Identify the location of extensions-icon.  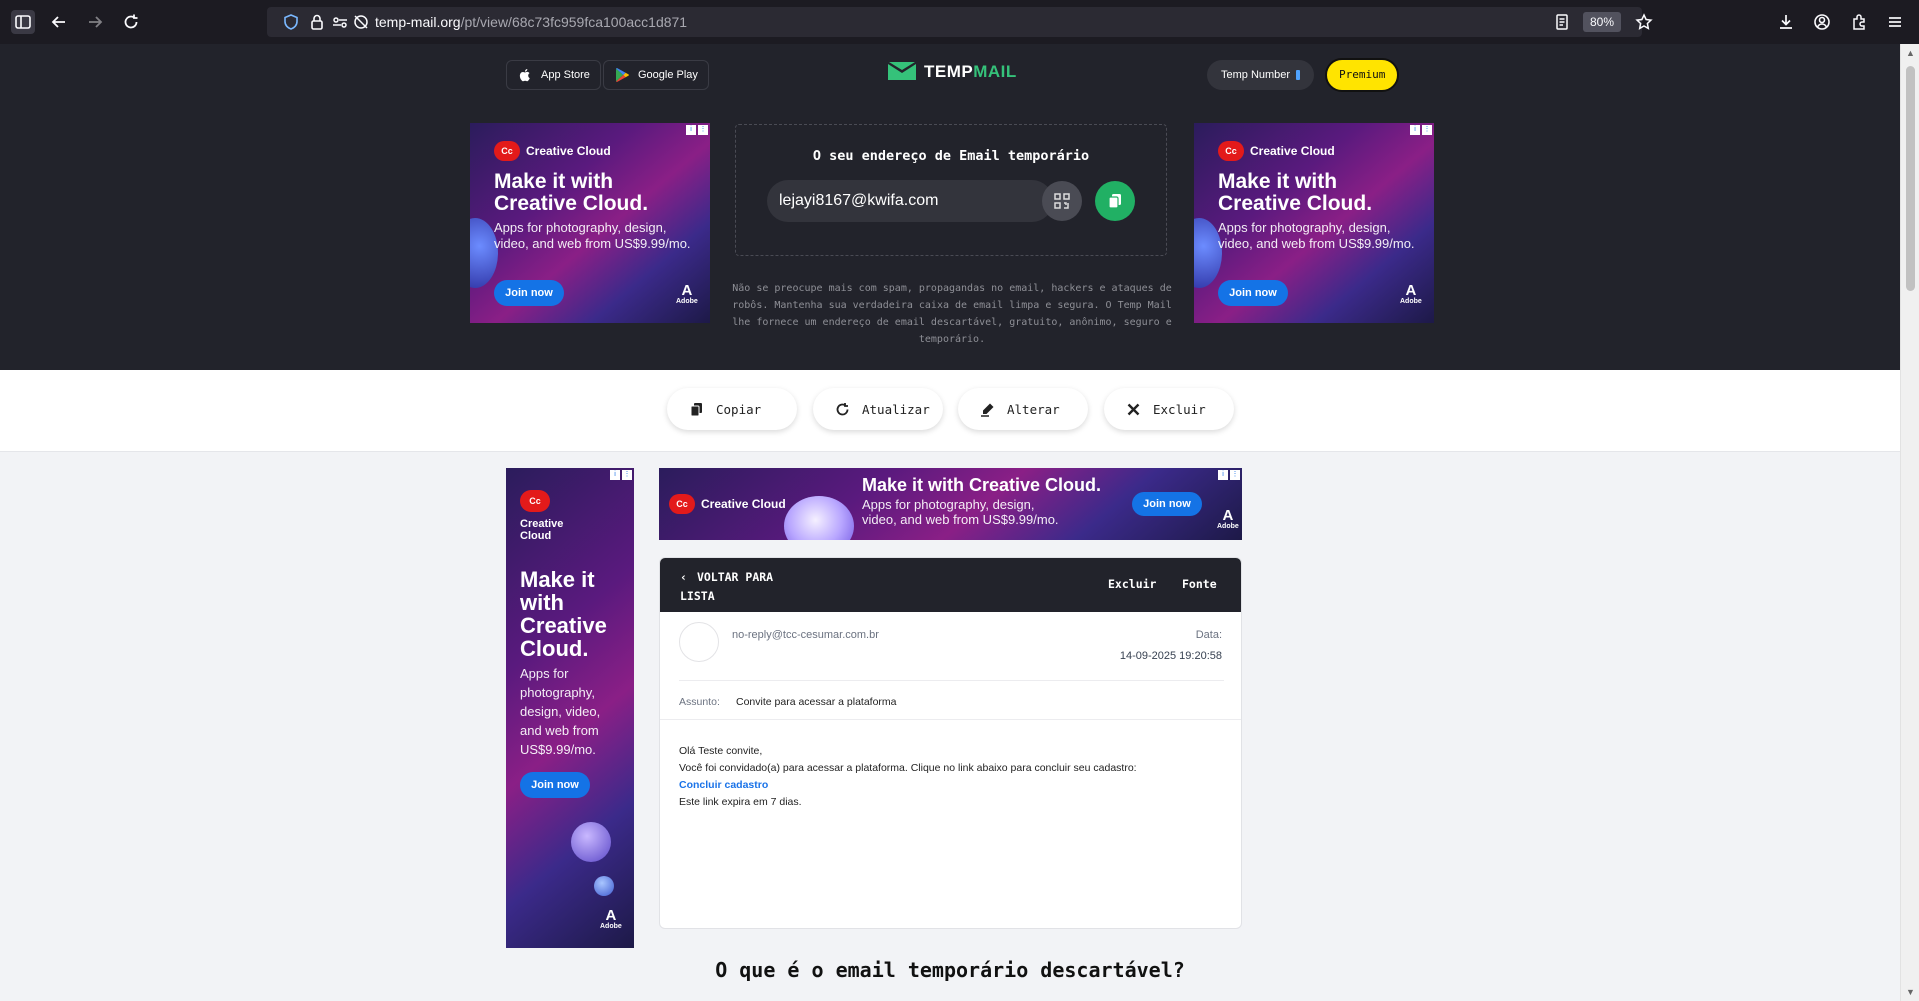
(1859, 22).